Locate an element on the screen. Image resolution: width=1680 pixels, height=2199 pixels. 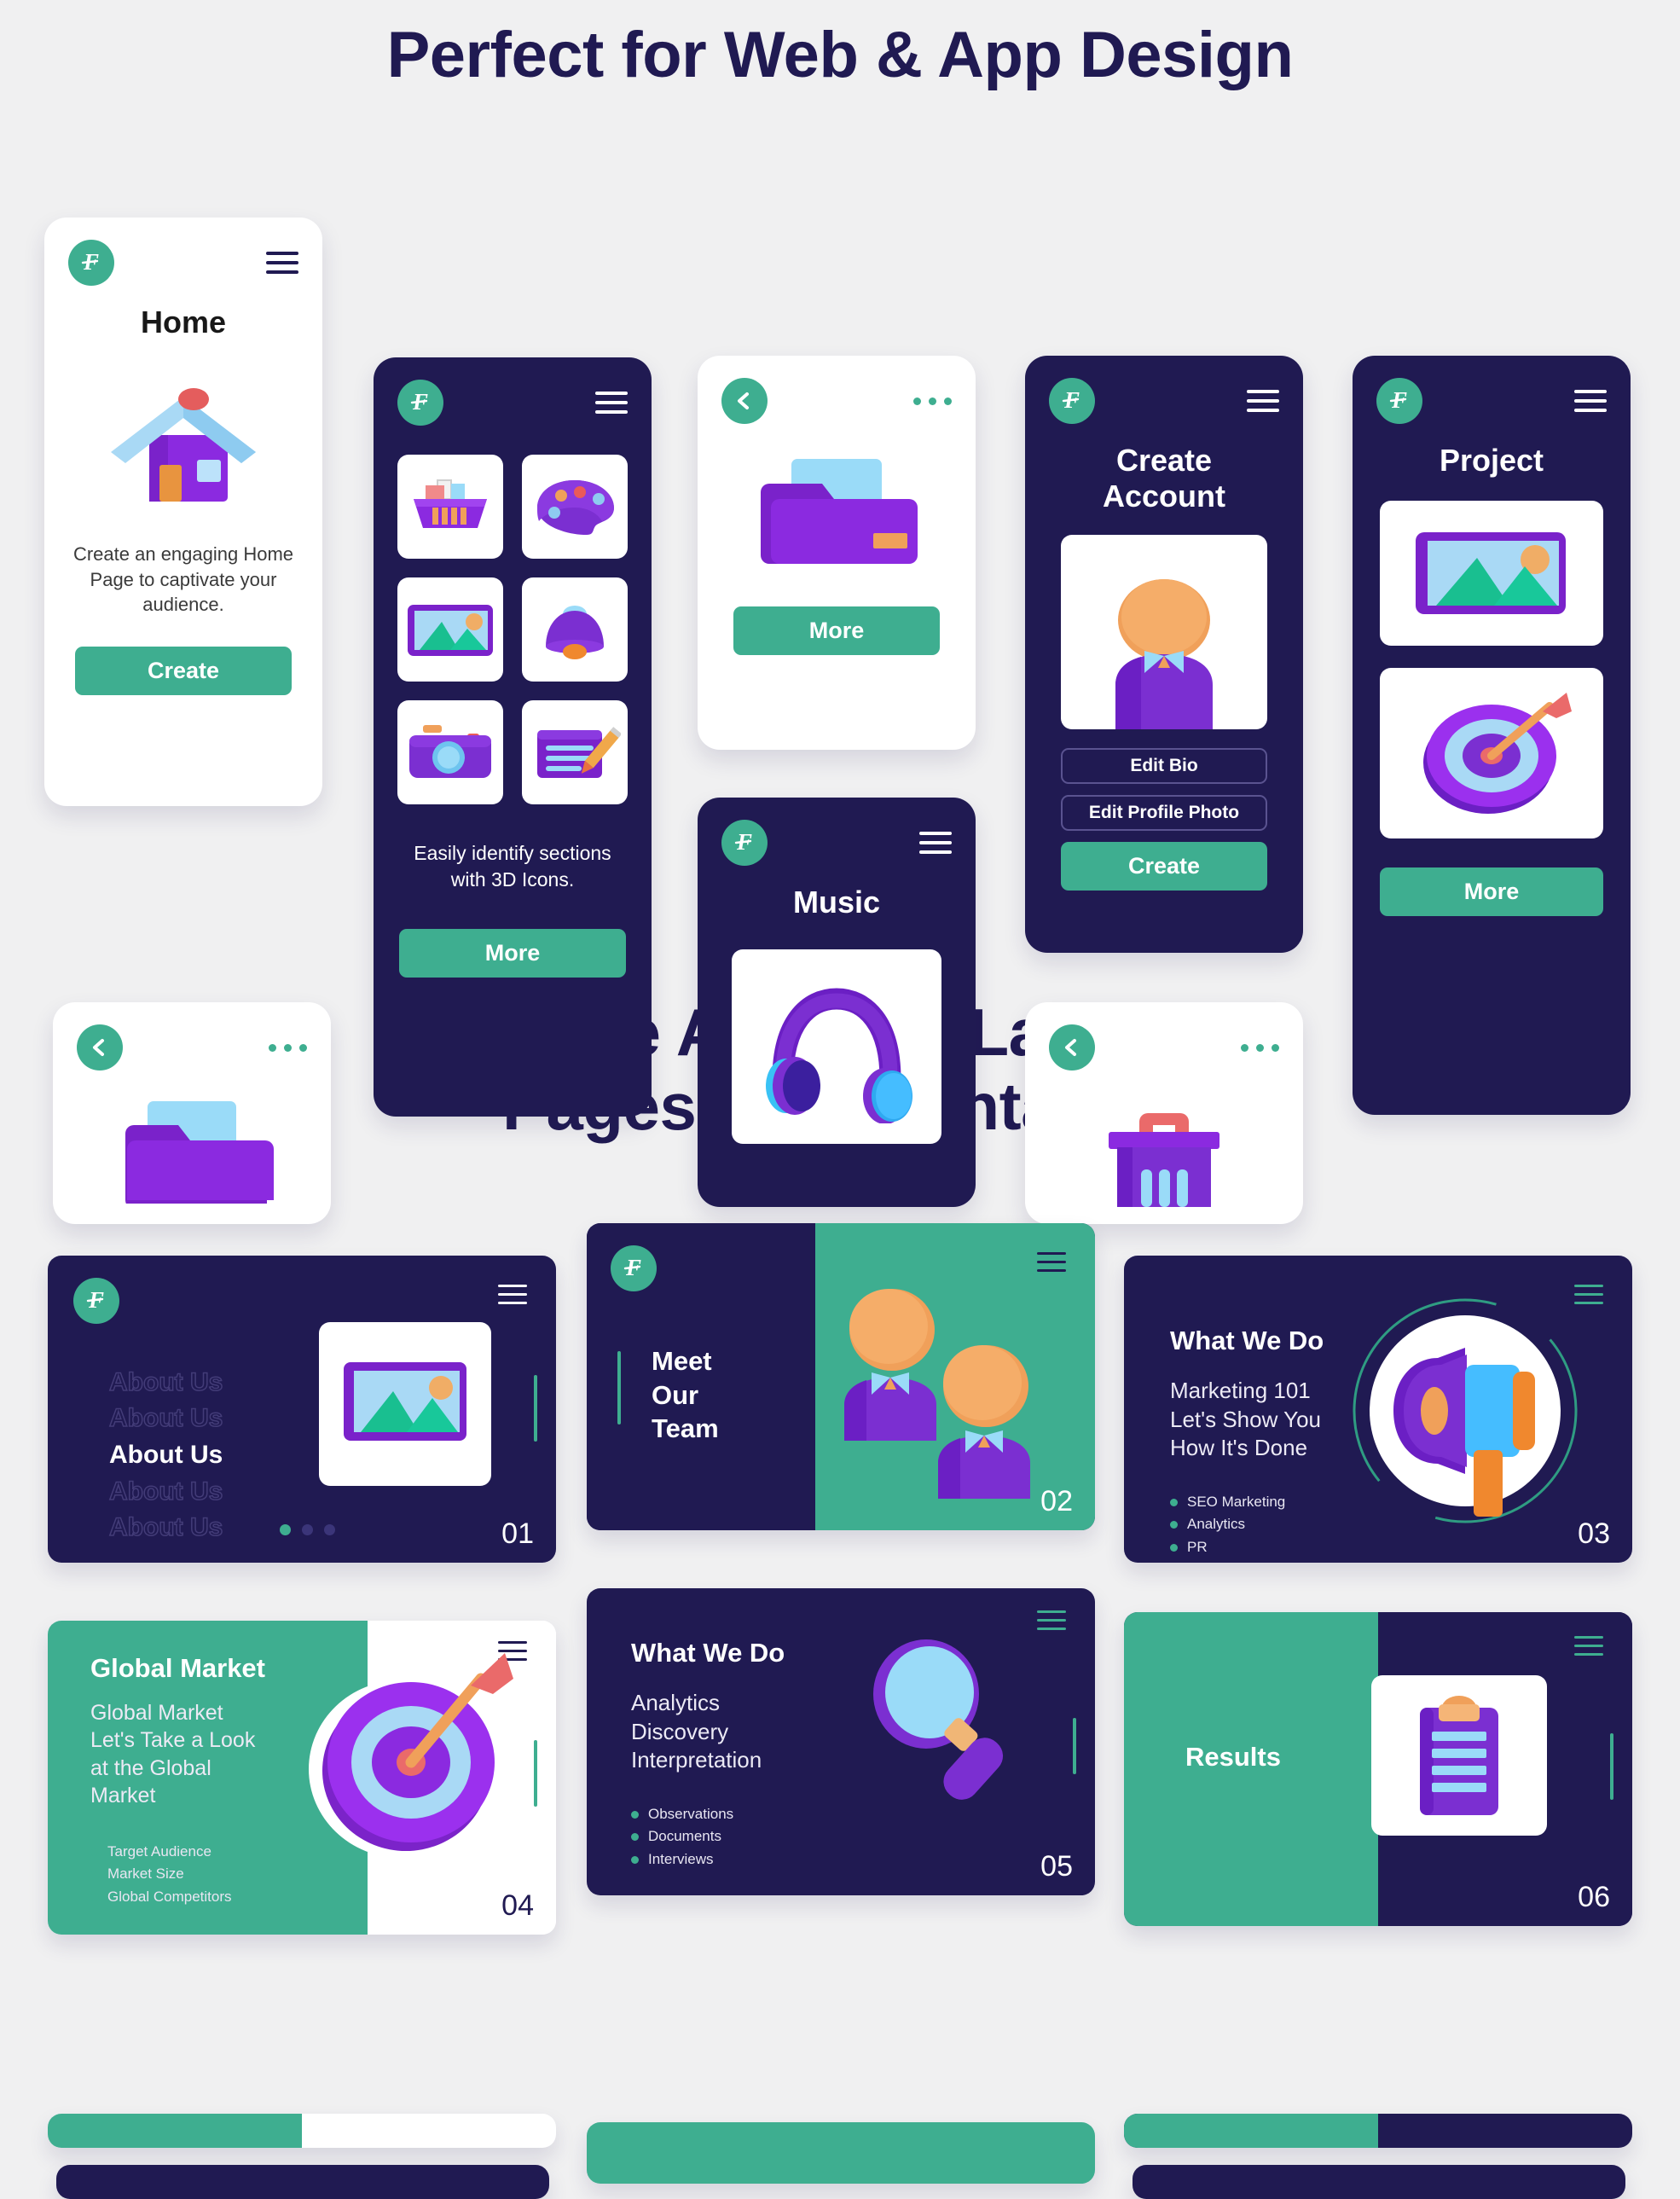
tile-bell is located at coordinates (575, 629).